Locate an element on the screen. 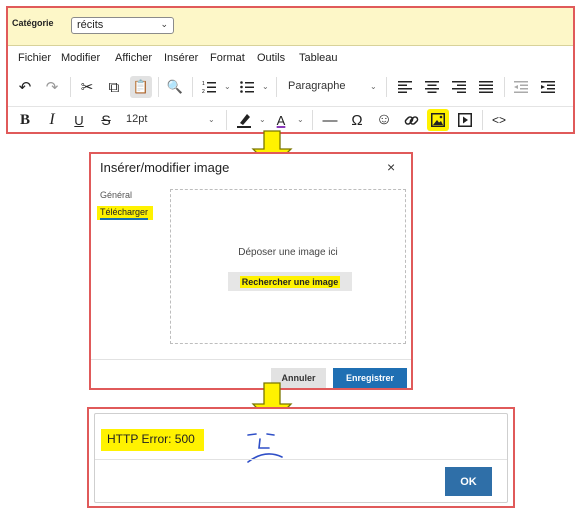 The height and width of the screenshot is (511, 580). toolbar-row-2: B I U S 12pt ⌄ ⌄ A ⌄ — Ω ☺ <> is located at coordinates (290, 119).